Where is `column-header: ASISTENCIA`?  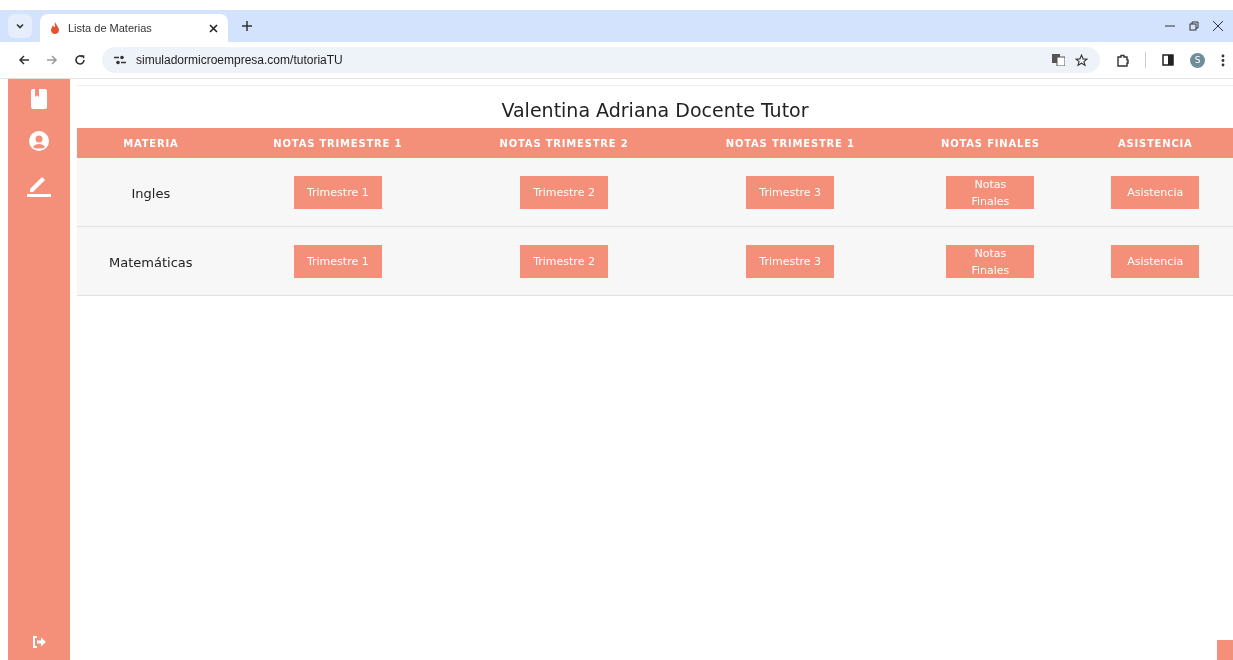
column-header: ASISTENCIA is located at coordinates (1155, 143).